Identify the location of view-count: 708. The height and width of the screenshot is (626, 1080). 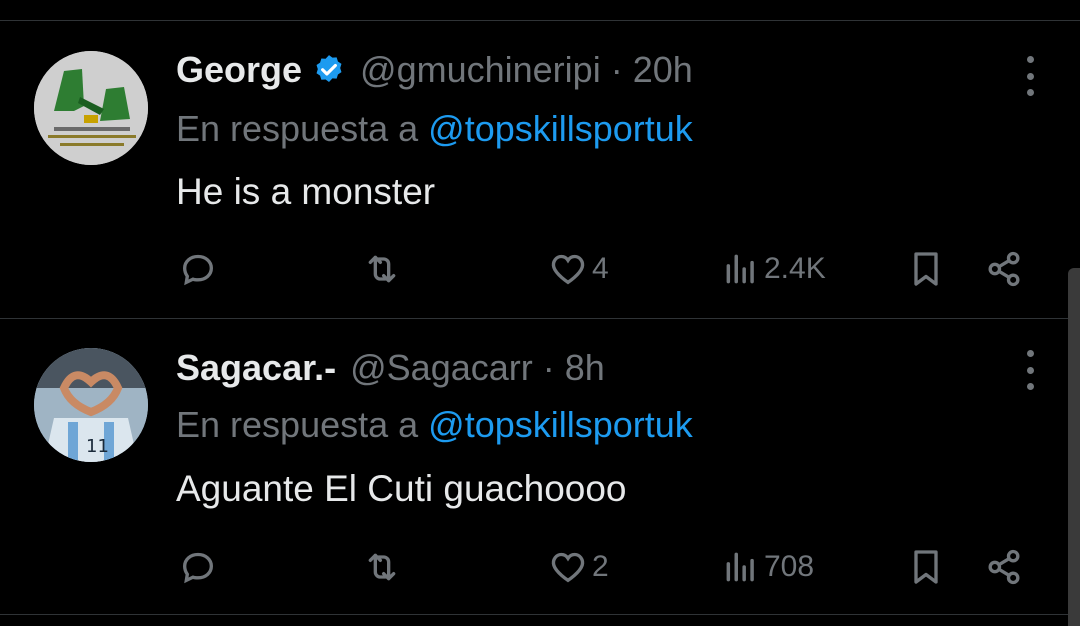
(789, 566).